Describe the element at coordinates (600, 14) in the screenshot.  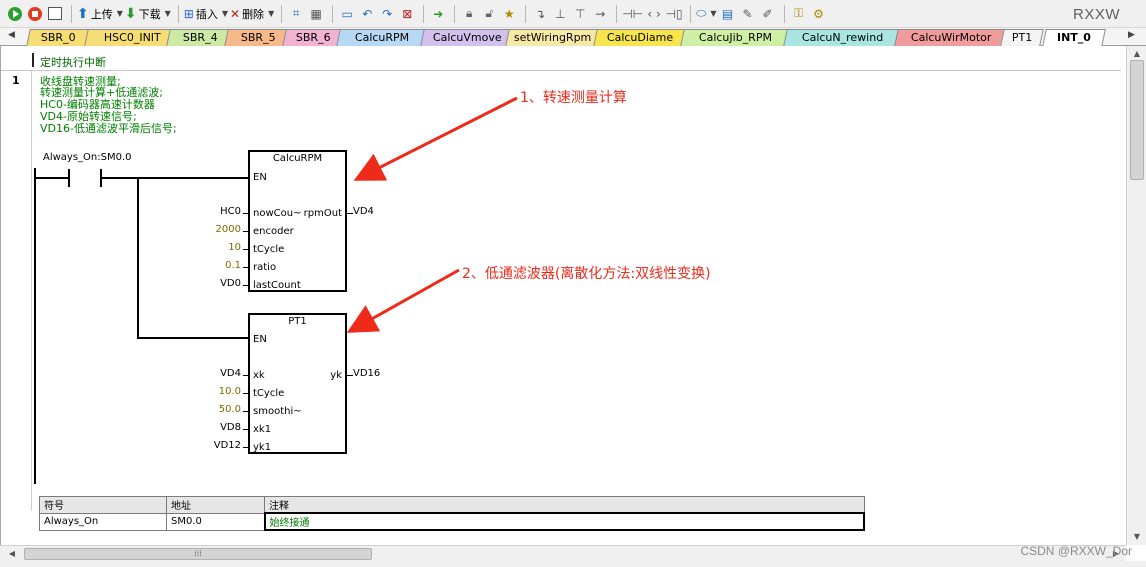
I see `line-right-button: →` at that location.